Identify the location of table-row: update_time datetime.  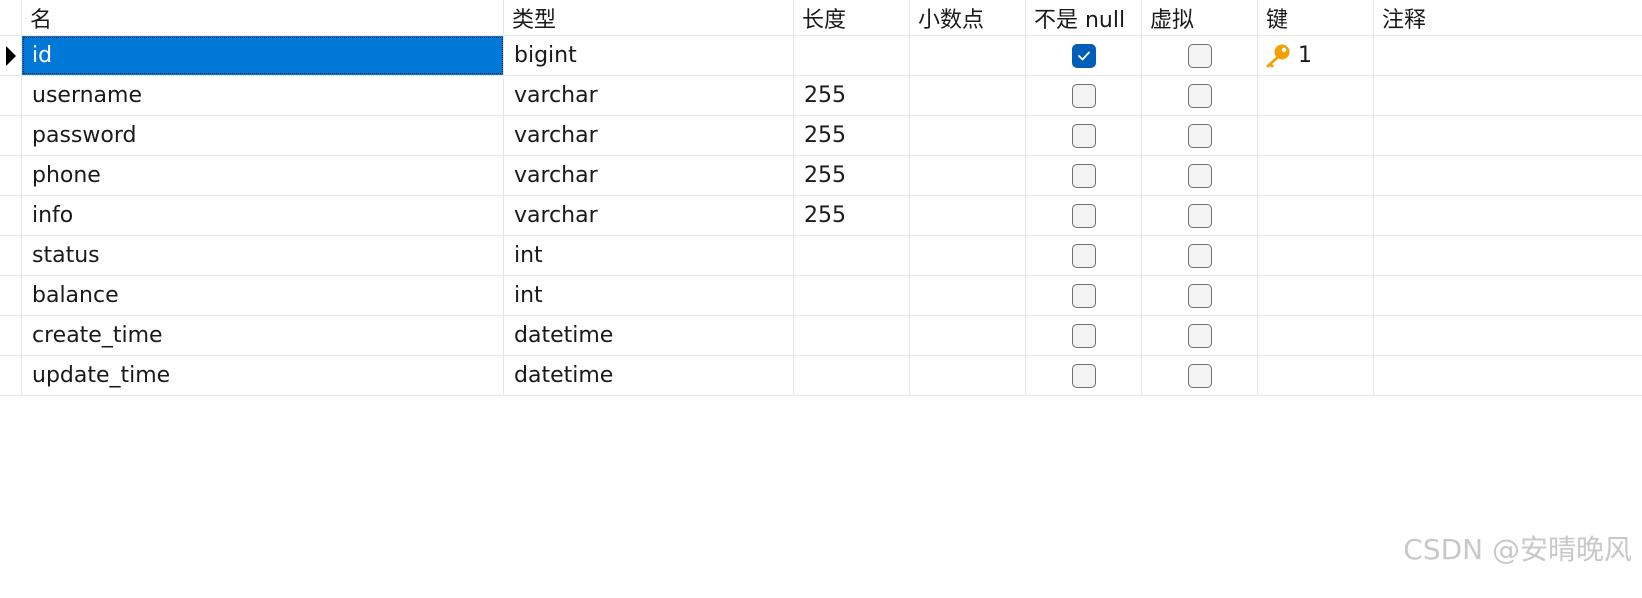
(821, 376).